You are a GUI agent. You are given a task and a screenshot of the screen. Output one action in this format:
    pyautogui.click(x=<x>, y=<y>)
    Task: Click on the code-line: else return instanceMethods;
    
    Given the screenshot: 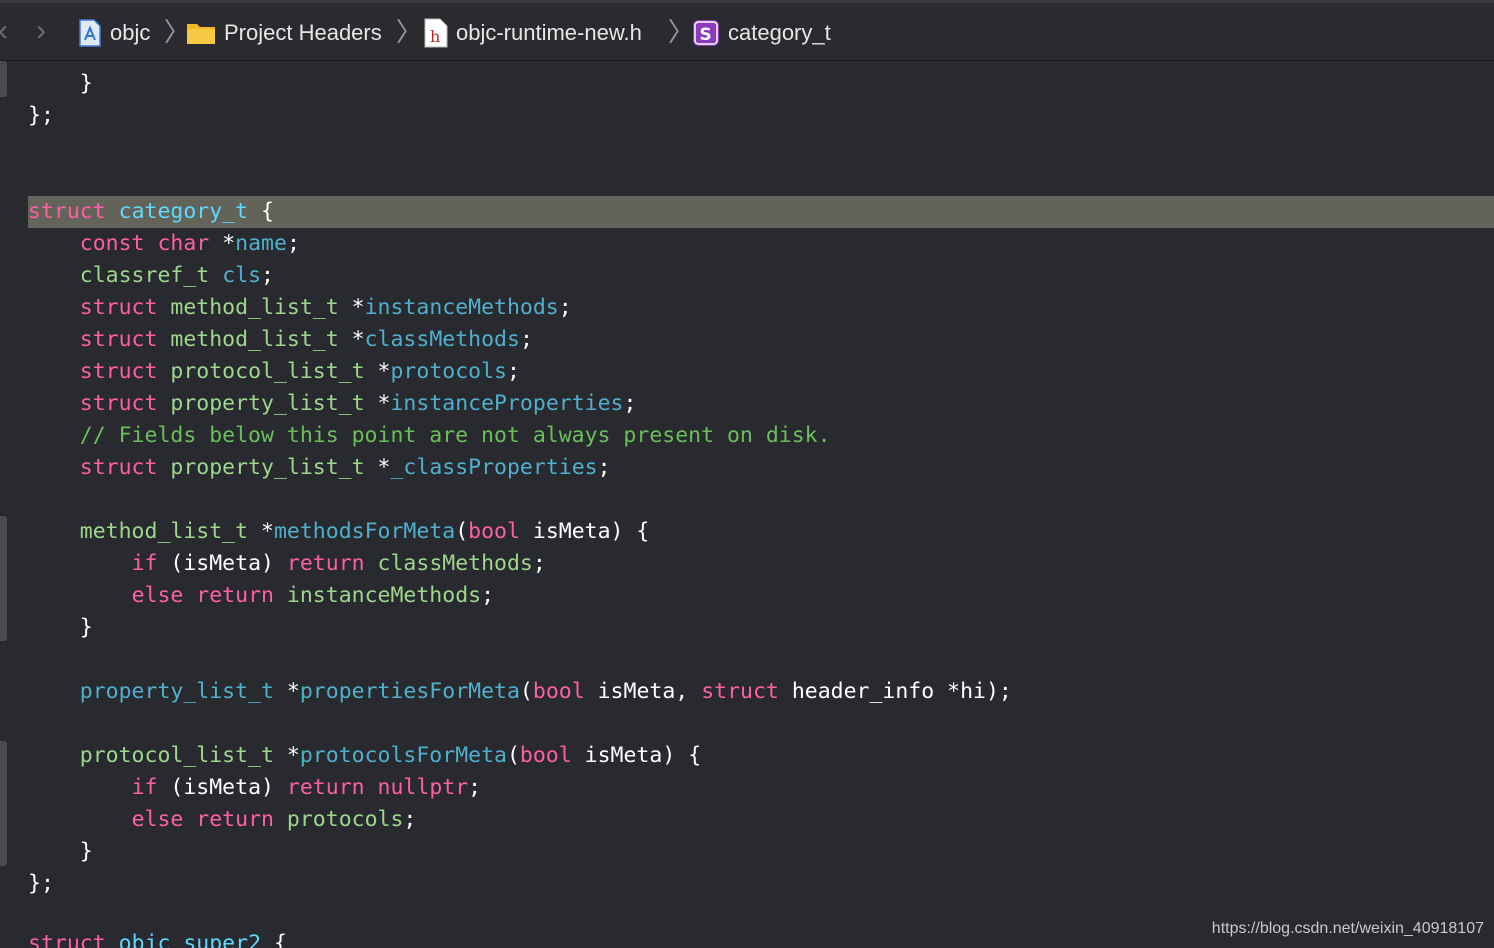 What is the action you would take?
    pyautogui.click(x=313, y=595)
    